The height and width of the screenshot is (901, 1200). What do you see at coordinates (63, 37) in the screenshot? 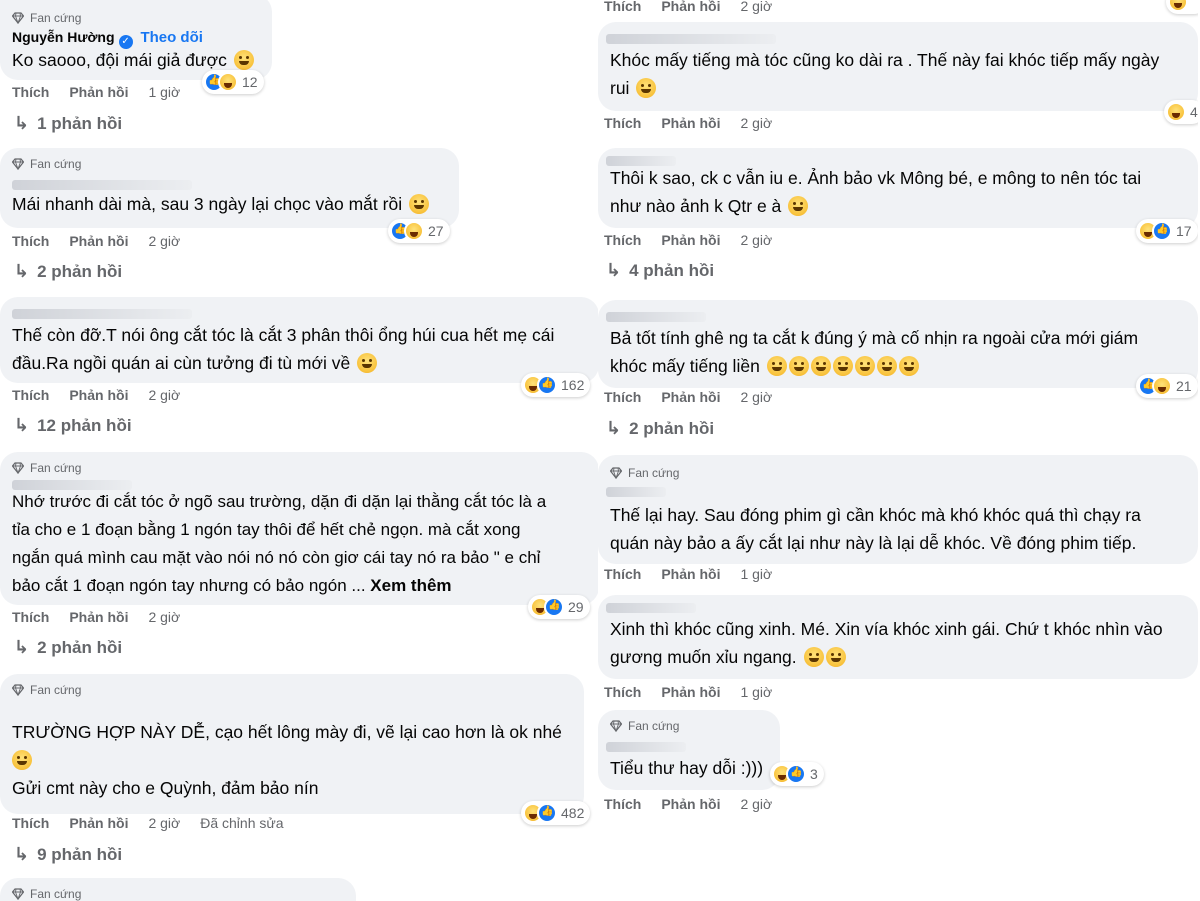
I see `author-name: Nguyễn Hường` at bounding box center [63, 37].